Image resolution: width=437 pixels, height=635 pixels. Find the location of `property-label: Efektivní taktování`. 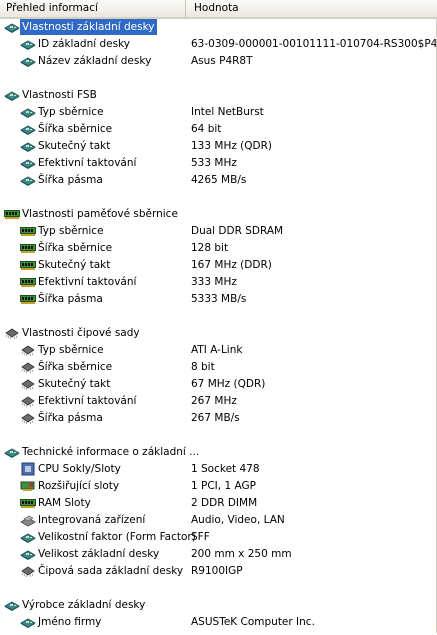

property-label: Efektivní taktování is located at coordinates (87, 163).